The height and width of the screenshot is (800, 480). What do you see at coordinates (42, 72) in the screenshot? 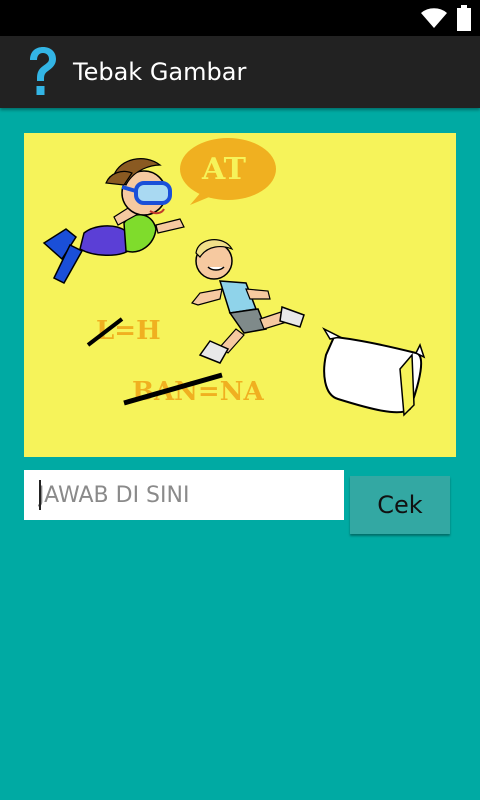
I see `question-mark-icon` at bounding box center [42, 72].